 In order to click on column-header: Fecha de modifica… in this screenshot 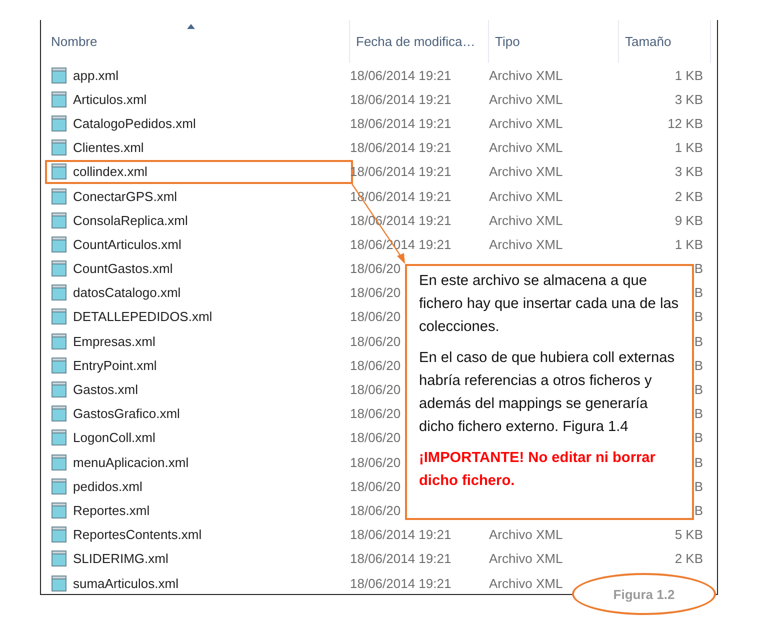, I will do `click(416, 41)`.